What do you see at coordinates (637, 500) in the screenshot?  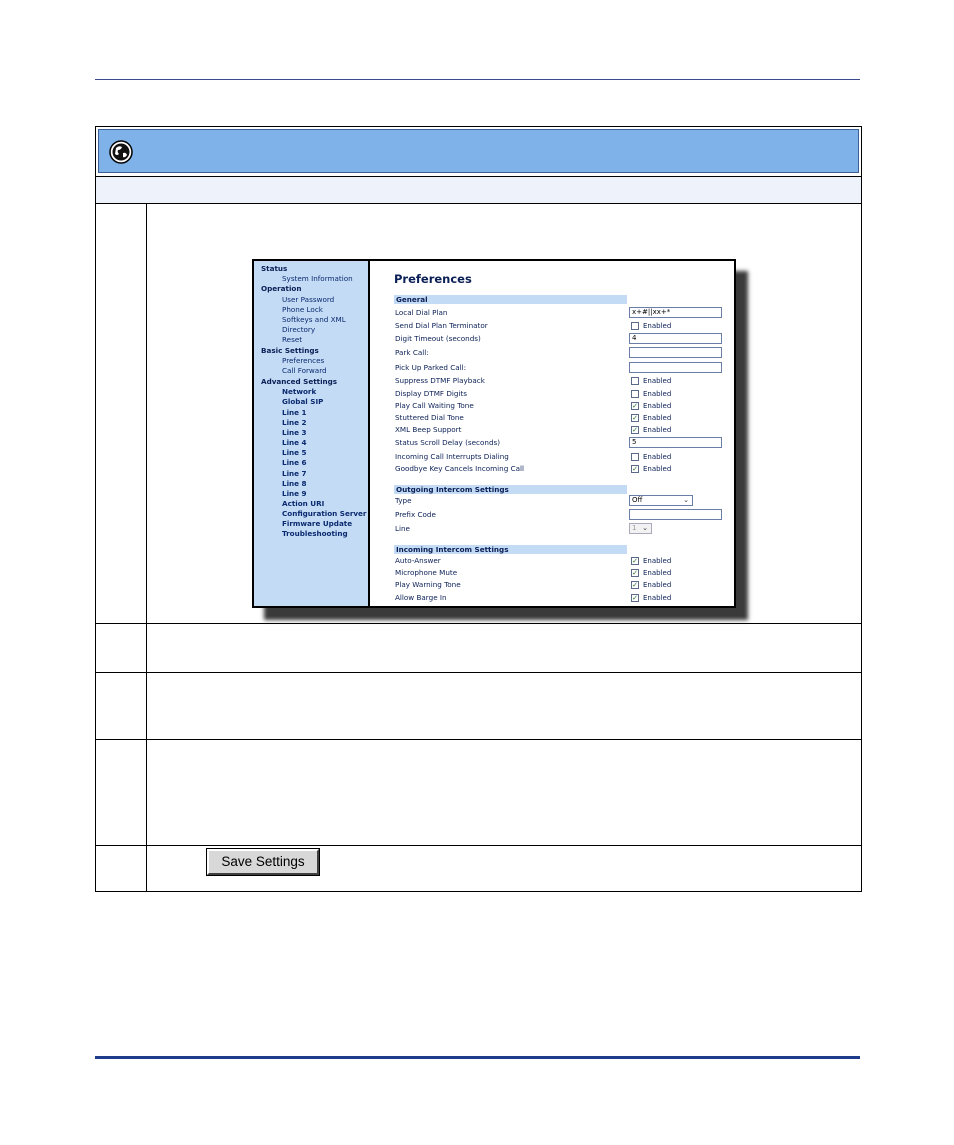 I see `intercom-type-value: Off` at bounding box center [637, 500].